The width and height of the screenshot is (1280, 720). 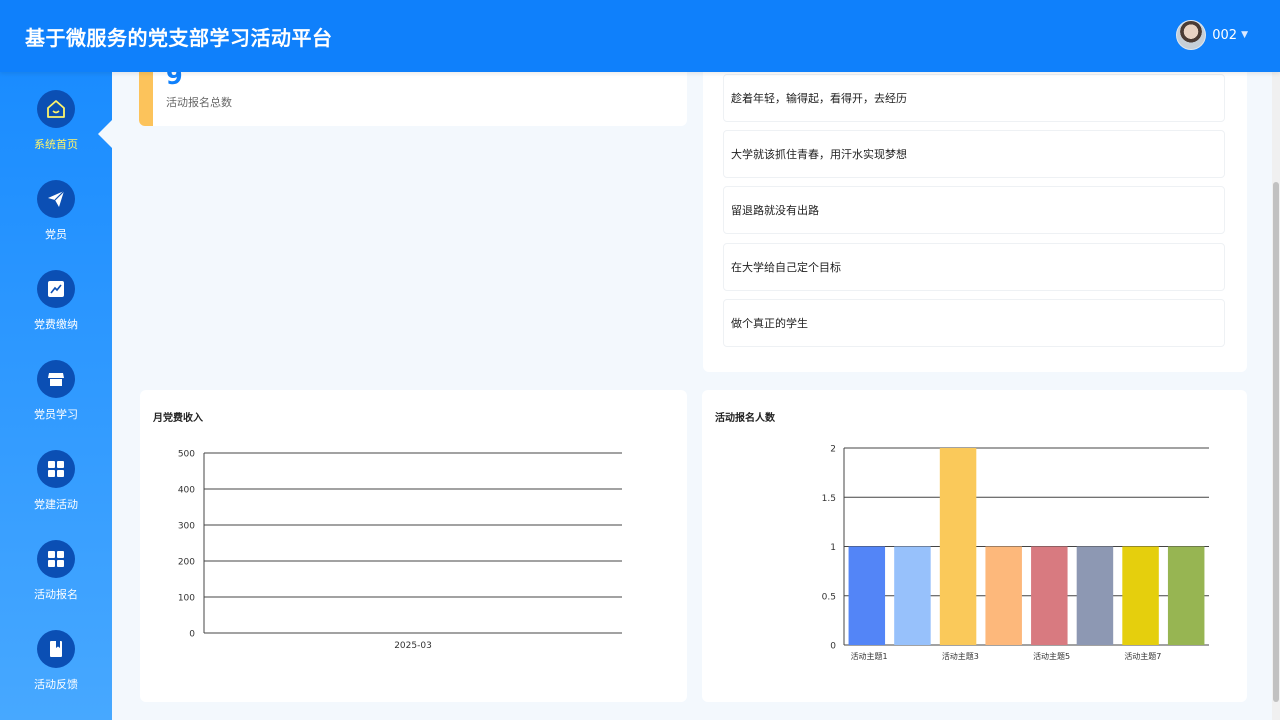 What do you see at coordinates (56, 234) in the screenshot?
I see `sidebar-item-label: 党员` at bounding box center [56, 234].